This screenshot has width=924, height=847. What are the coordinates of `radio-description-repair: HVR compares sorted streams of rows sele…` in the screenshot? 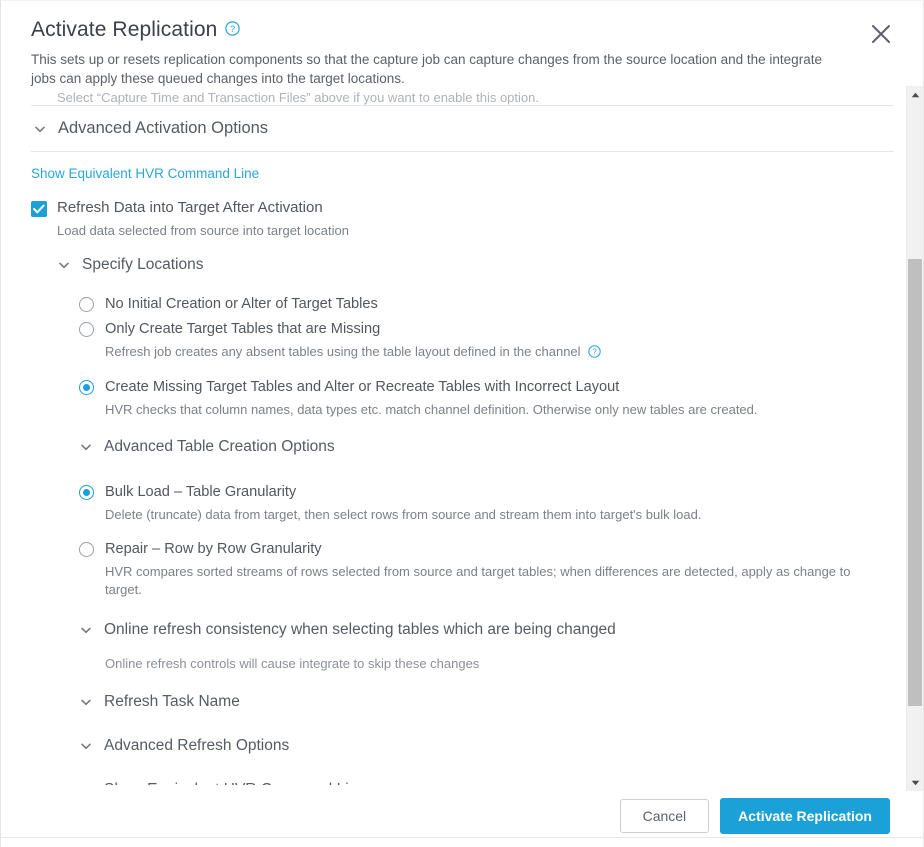 It's located at (478, 580).